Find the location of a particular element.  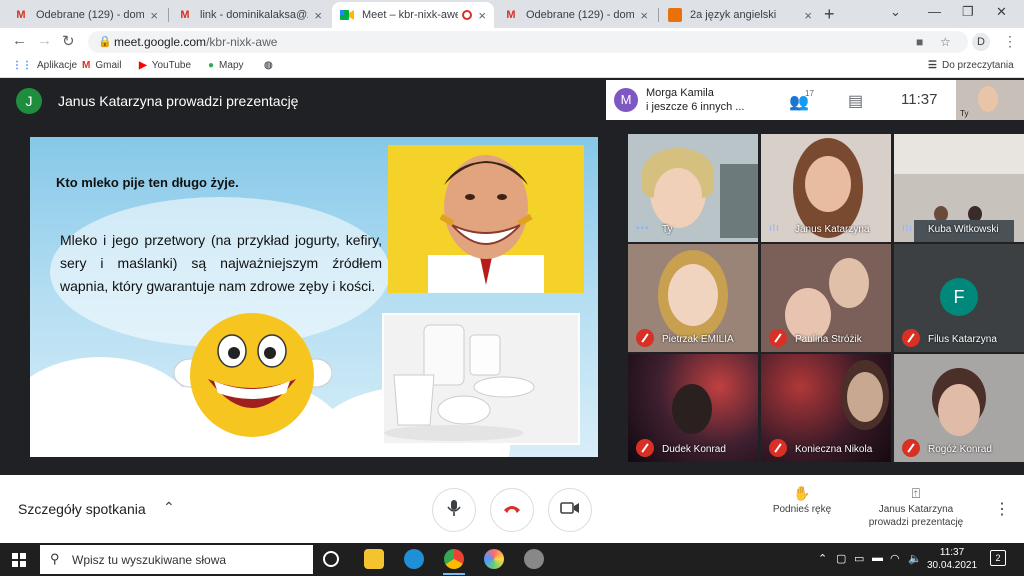

meeting-details-button: Szczegóły spotkania is located at coordinates (82, 509).